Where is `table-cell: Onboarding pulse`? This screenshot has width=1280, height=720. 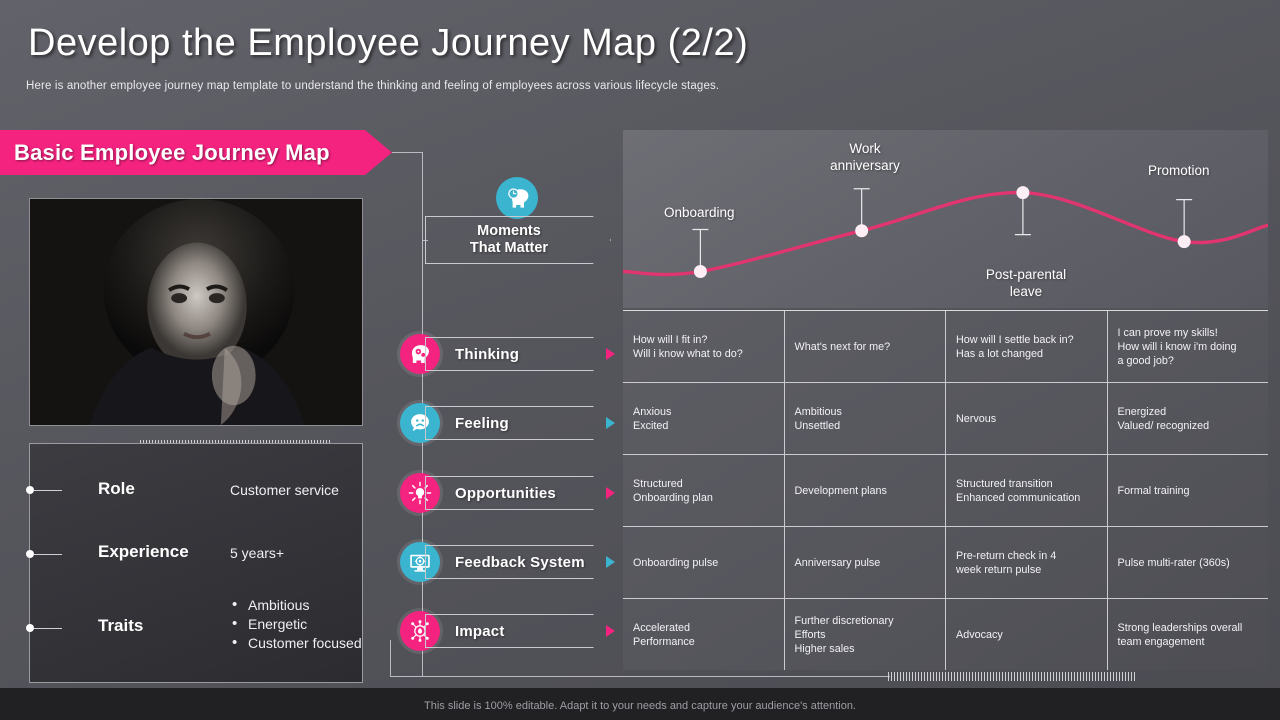 table-cell: Onboarding pulse is located at coordinates (704, 562).